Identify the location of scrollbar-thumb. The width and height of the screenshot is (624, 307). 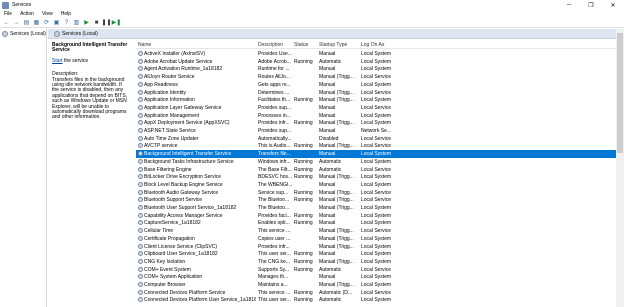
(620, 93).